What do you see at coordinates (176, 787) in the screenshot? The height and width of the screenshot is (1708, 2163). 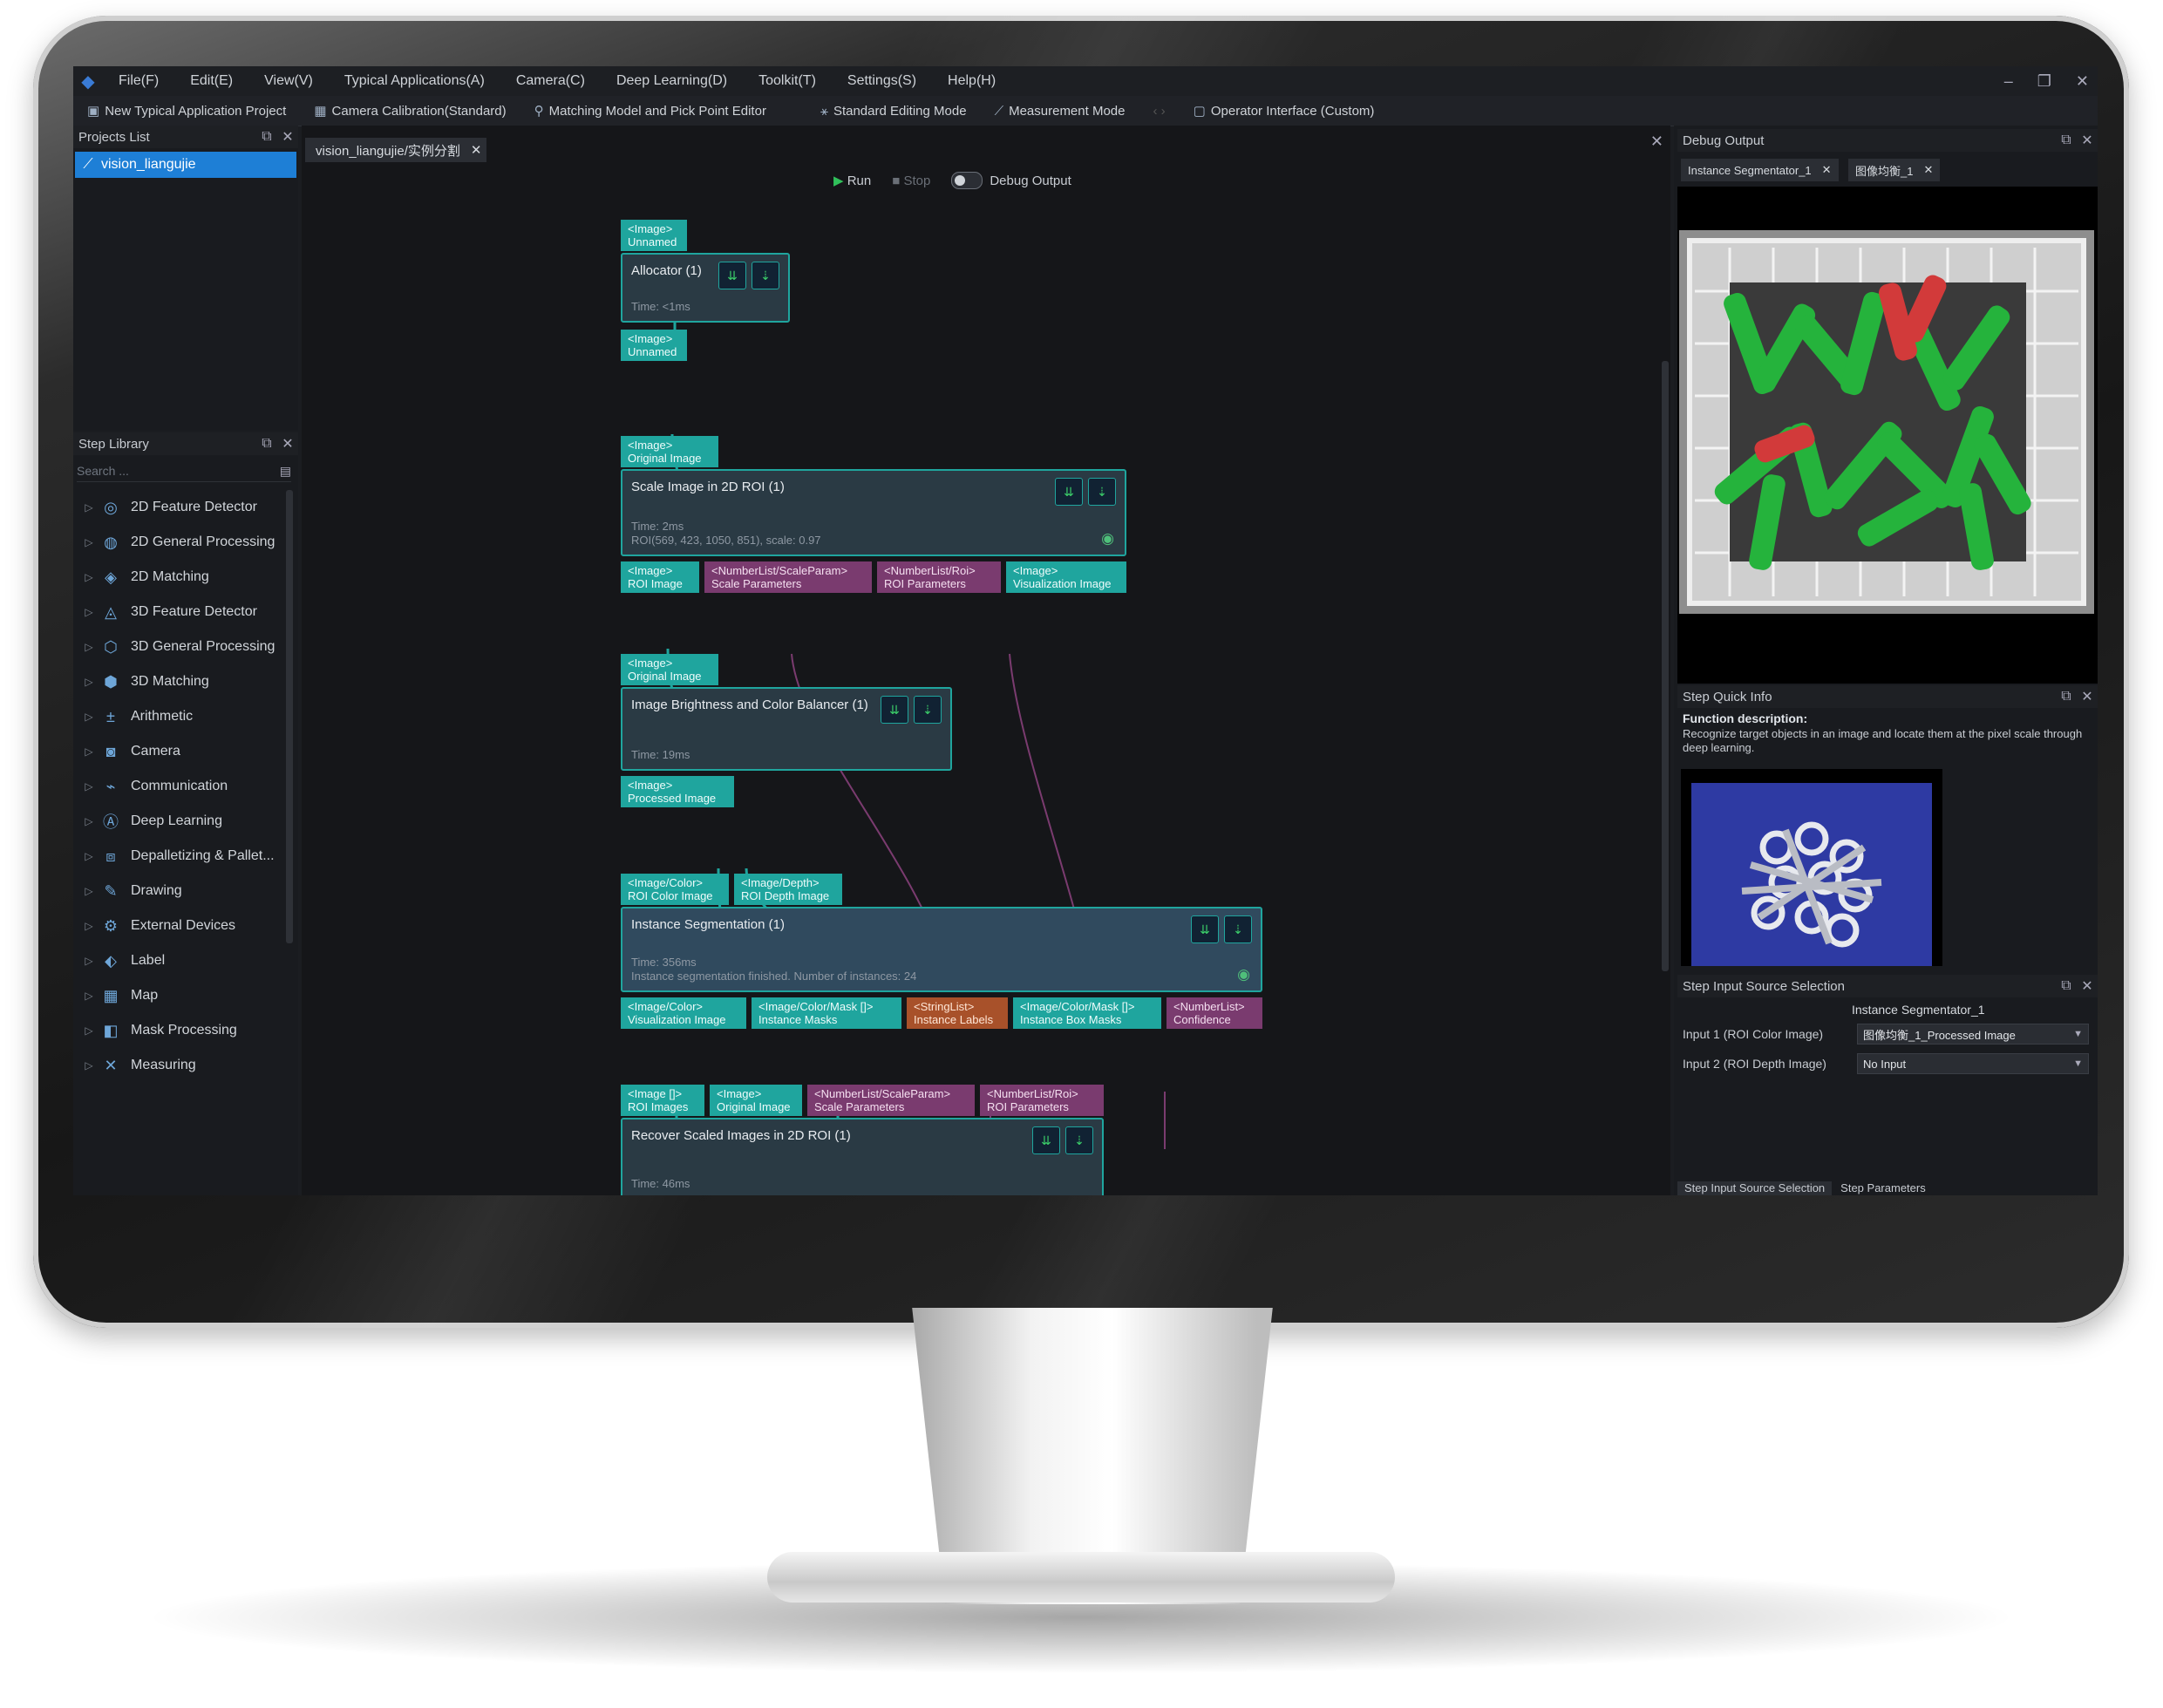 I see `step-category-item: ▷ ⌁ Communication` at bounding box center [176, 787].